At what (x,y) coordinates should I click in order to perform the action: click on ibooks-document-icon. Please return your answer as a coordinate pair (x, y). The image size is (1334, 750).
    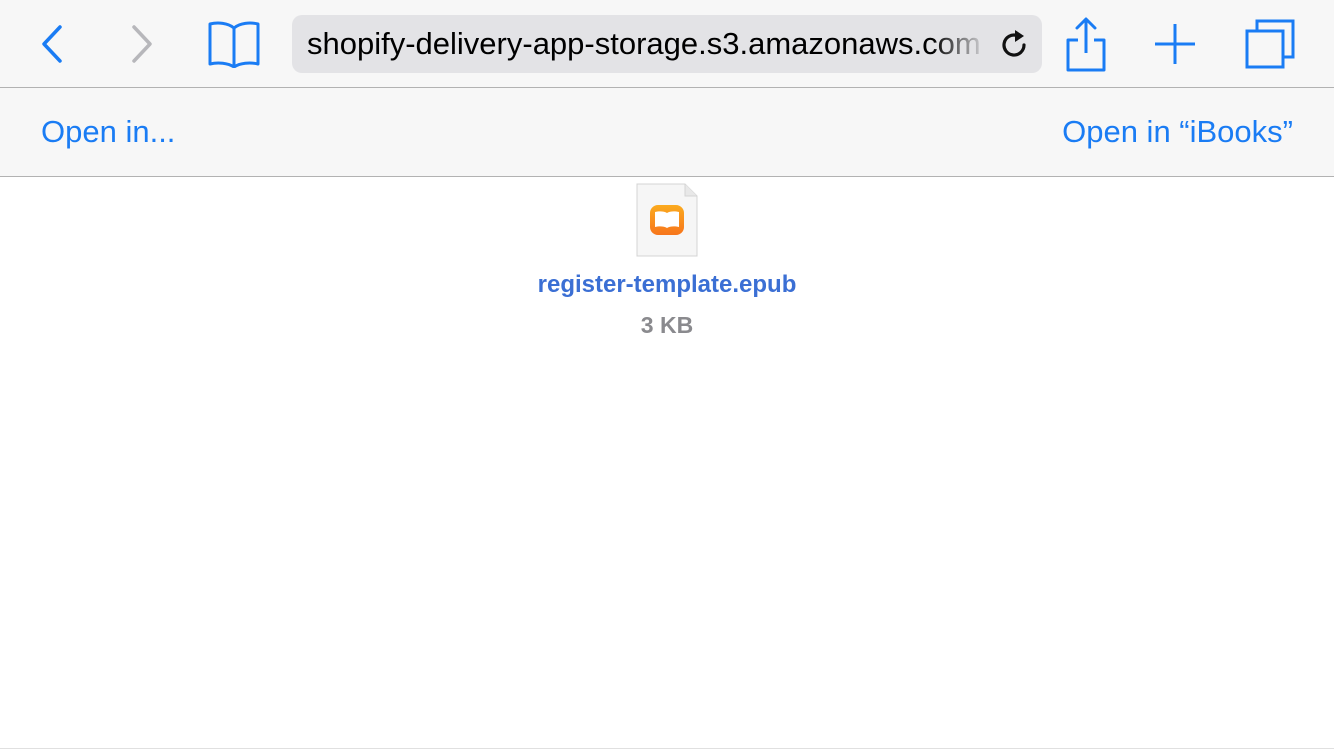
    Looking at the image, I should click on (667, 220).